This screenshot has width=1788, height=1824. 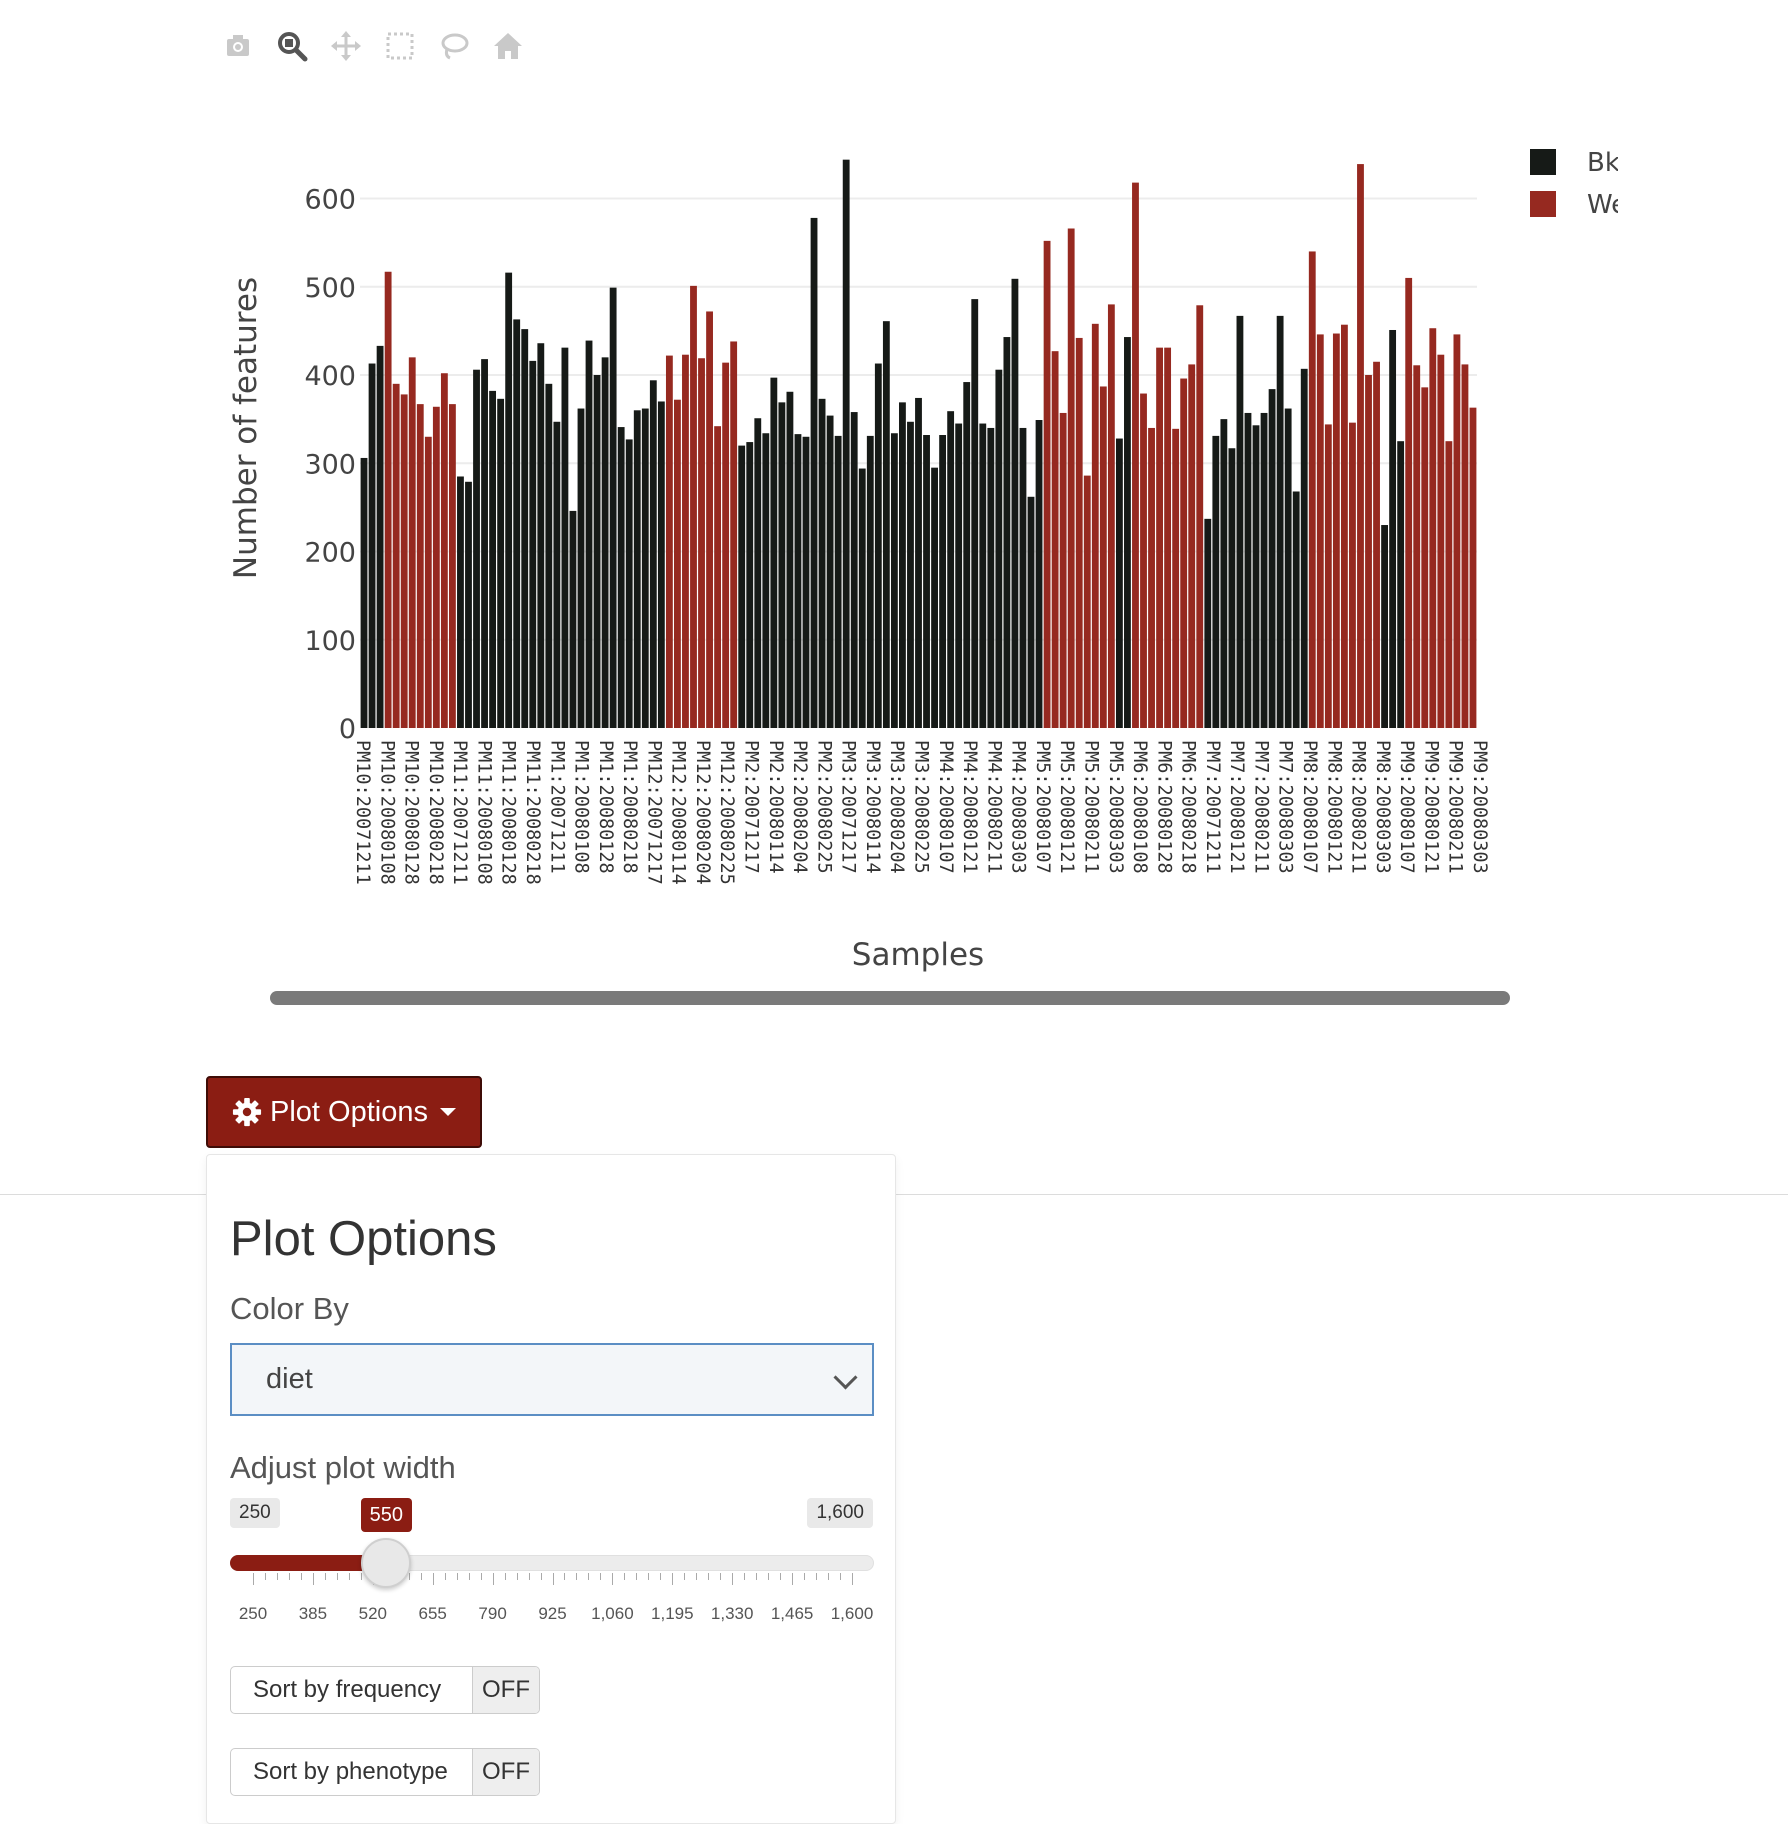 I want to click on color-by-select: diet, so click(x=552, y=1379).